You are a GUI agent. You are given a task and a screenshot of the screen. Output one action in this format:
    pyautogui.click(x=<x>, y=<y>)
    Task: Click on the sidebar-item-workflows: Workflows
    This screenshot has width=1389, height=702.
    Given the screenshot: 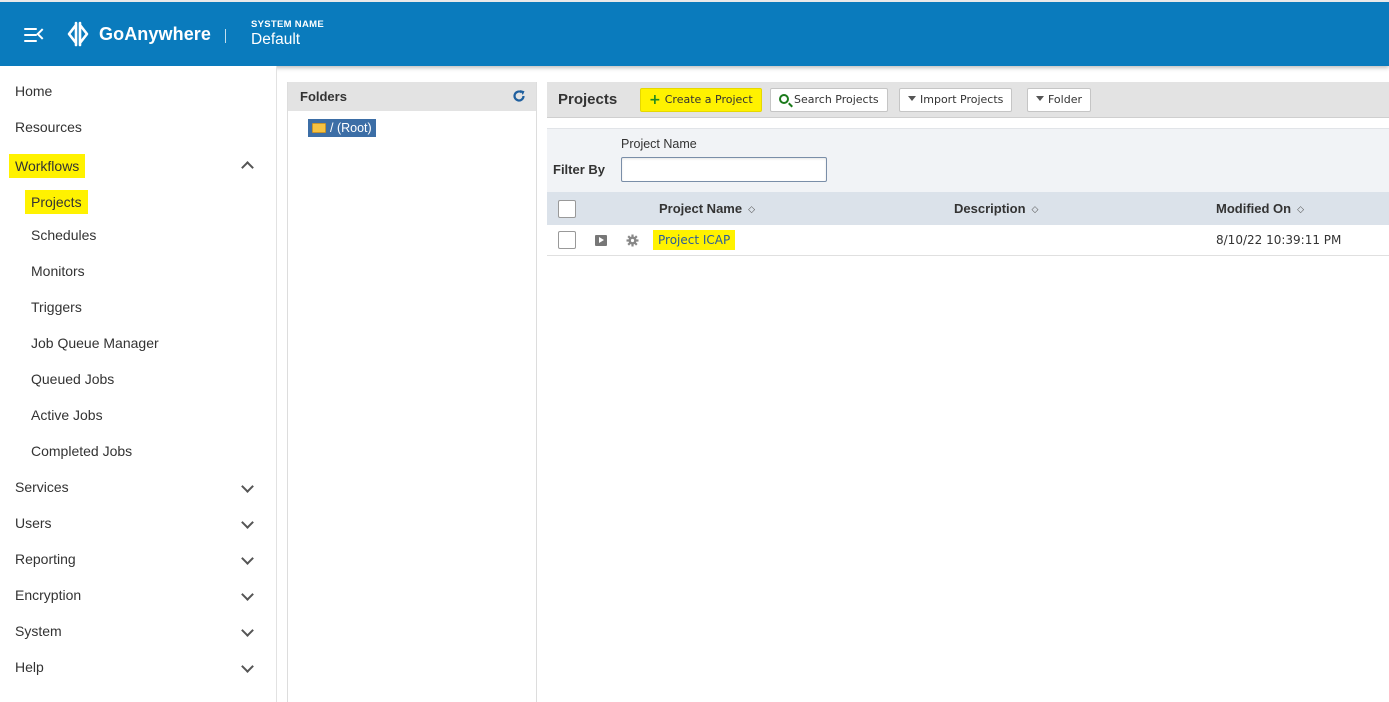 What is the action you would take?
    pyautogui.click(x=138, y=163)
    